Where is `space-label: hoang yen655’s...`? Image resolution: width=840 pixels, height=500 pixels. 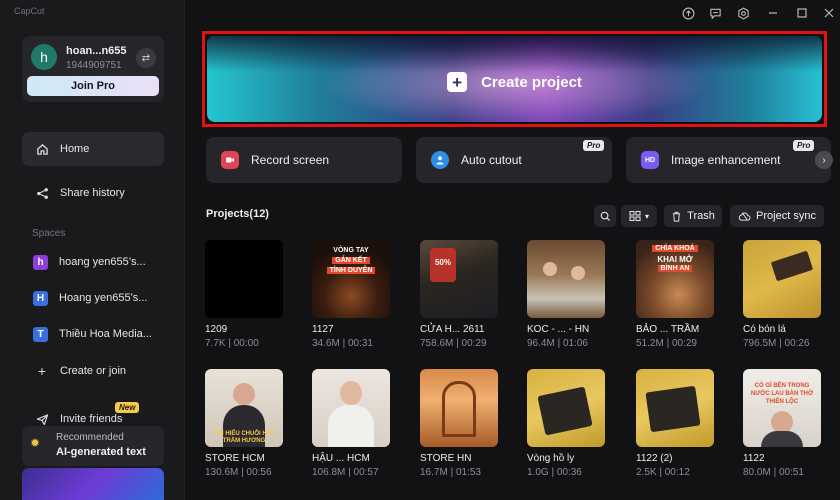
space-label: hoang yen655’s... is located at coordinates (102, 262).